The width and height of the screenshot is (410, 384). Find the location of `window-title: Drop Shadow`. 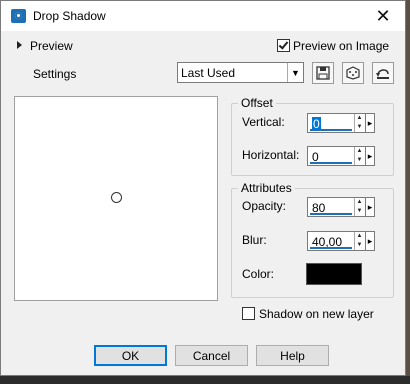

window-title: Drop Shadow is located at coordinates (69, 16).